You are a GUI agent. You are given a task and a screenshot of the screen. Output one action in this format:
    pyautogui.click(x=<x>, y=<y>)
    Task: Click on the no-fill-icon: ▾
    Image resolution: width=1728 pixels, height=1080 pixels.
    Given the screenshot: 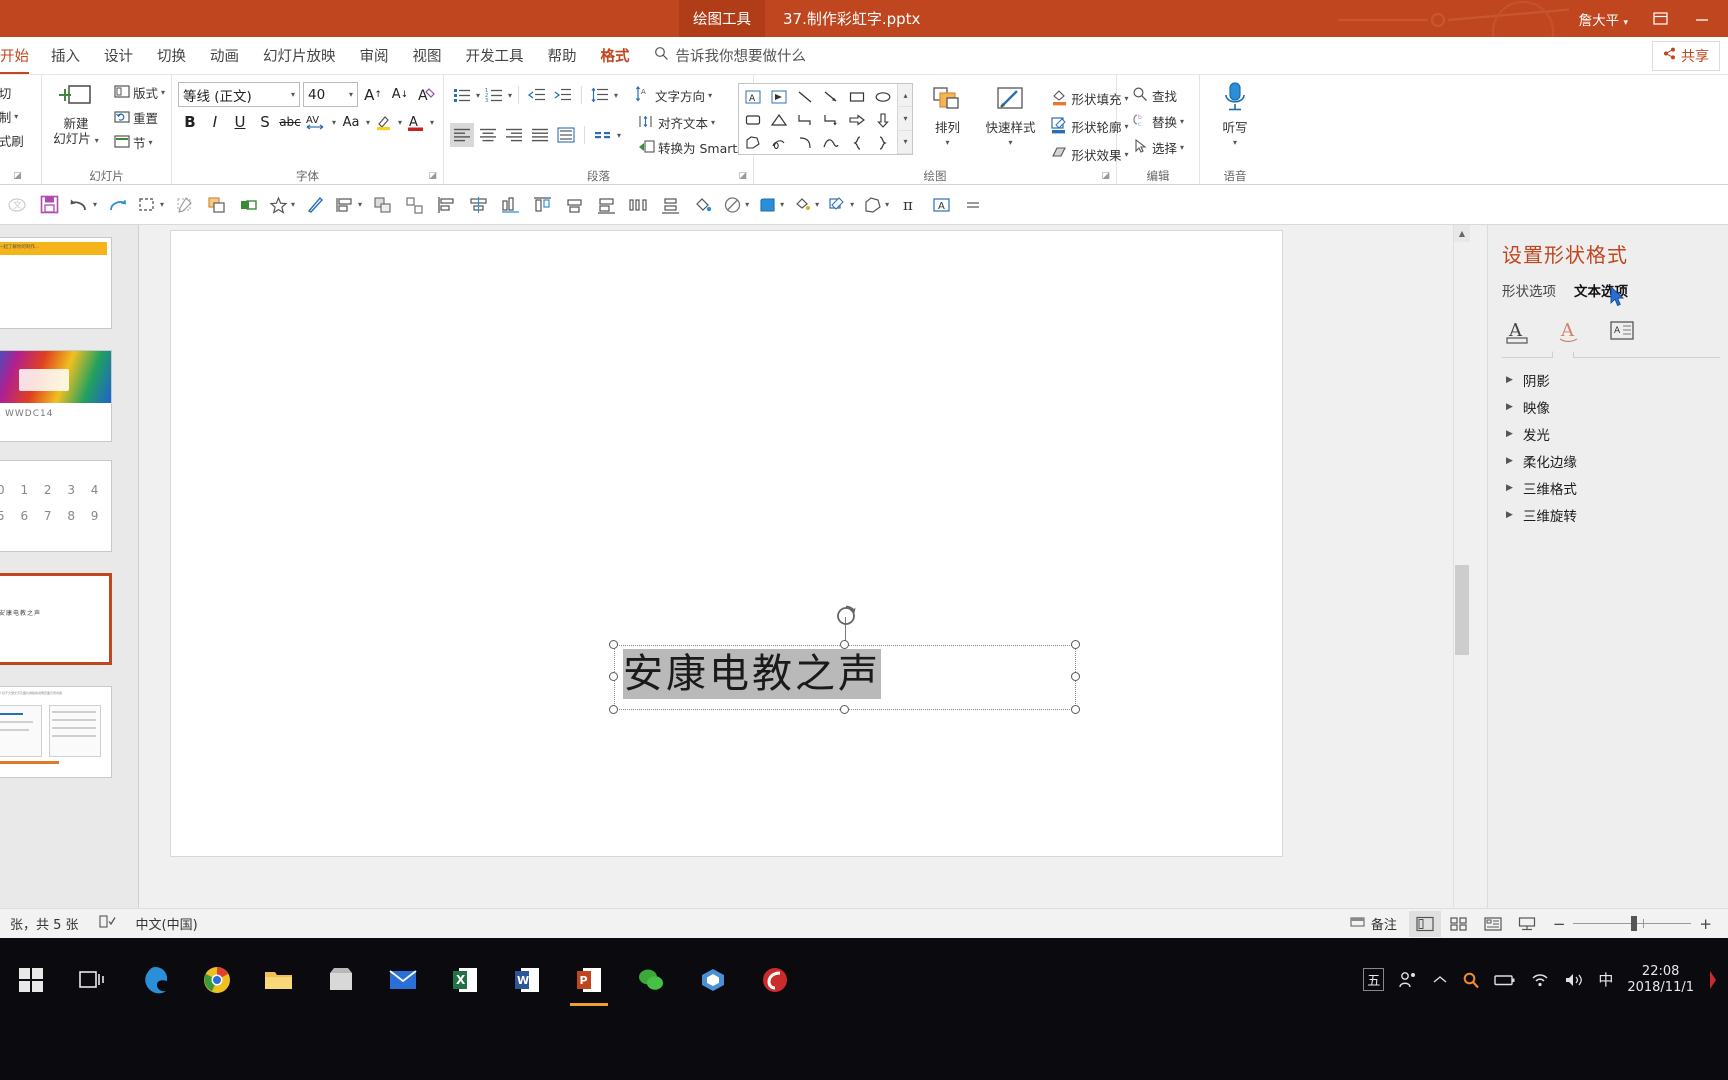 What is the action you would take?
    pyautogui.click(x=735, y=205)
    